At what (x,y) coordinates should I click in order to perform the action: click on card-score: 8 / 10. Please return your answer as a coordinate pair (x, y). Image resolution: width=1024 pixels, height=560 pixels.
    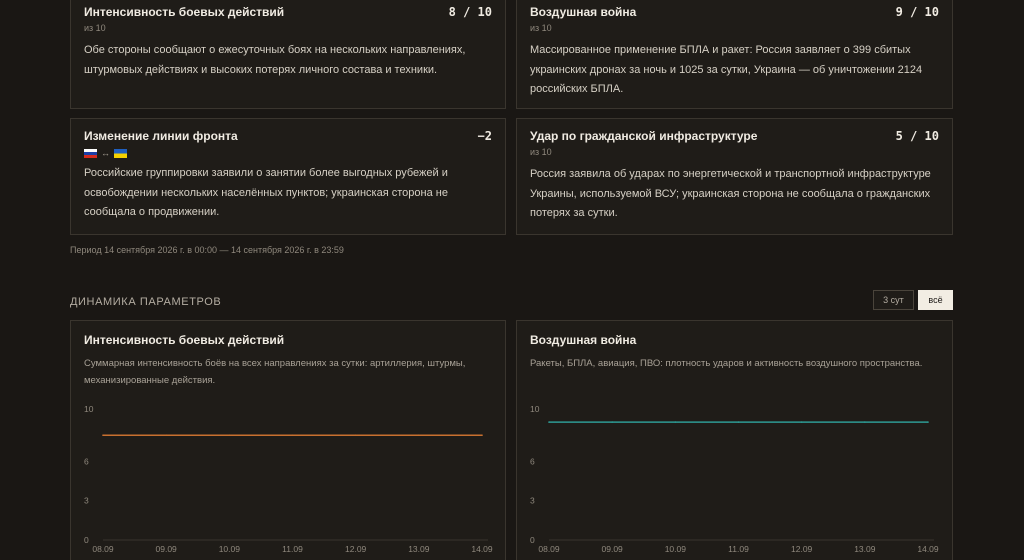
    Looking at the image, I should click on (470, 12).